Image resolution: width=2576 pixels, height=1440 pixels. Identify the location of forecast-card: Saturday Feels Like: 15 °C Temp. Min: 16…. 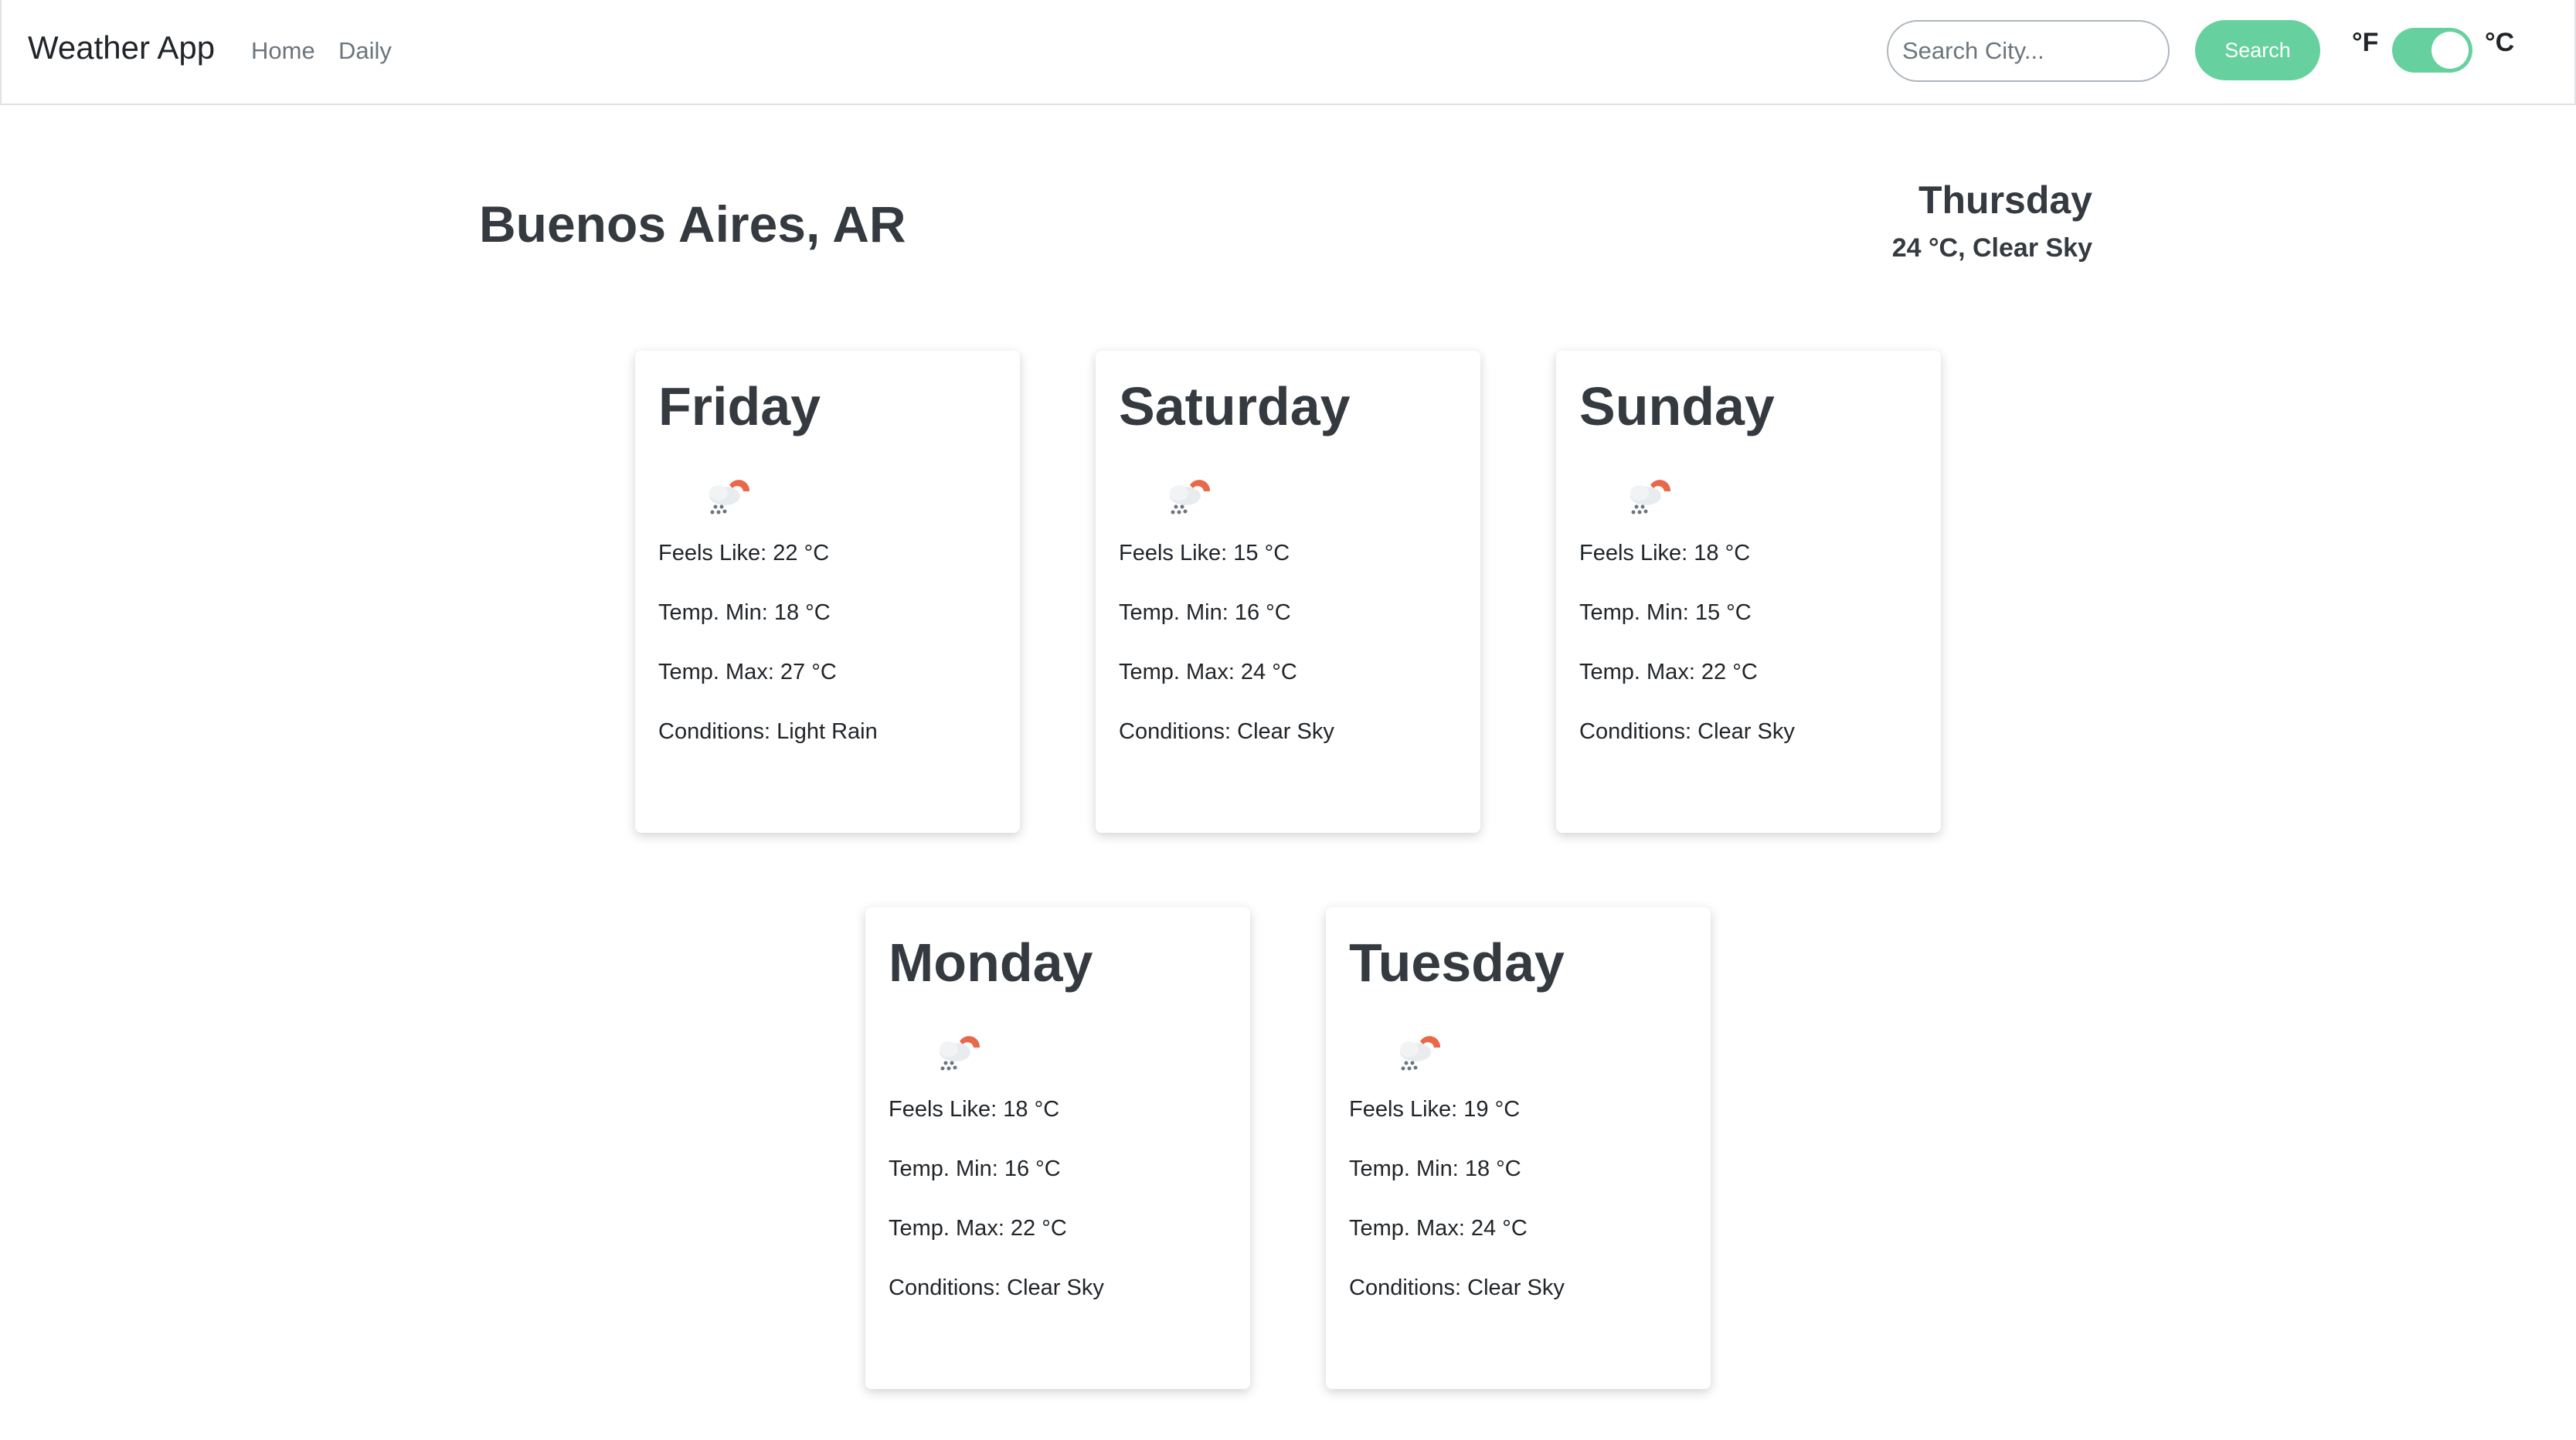
(1288, 592).